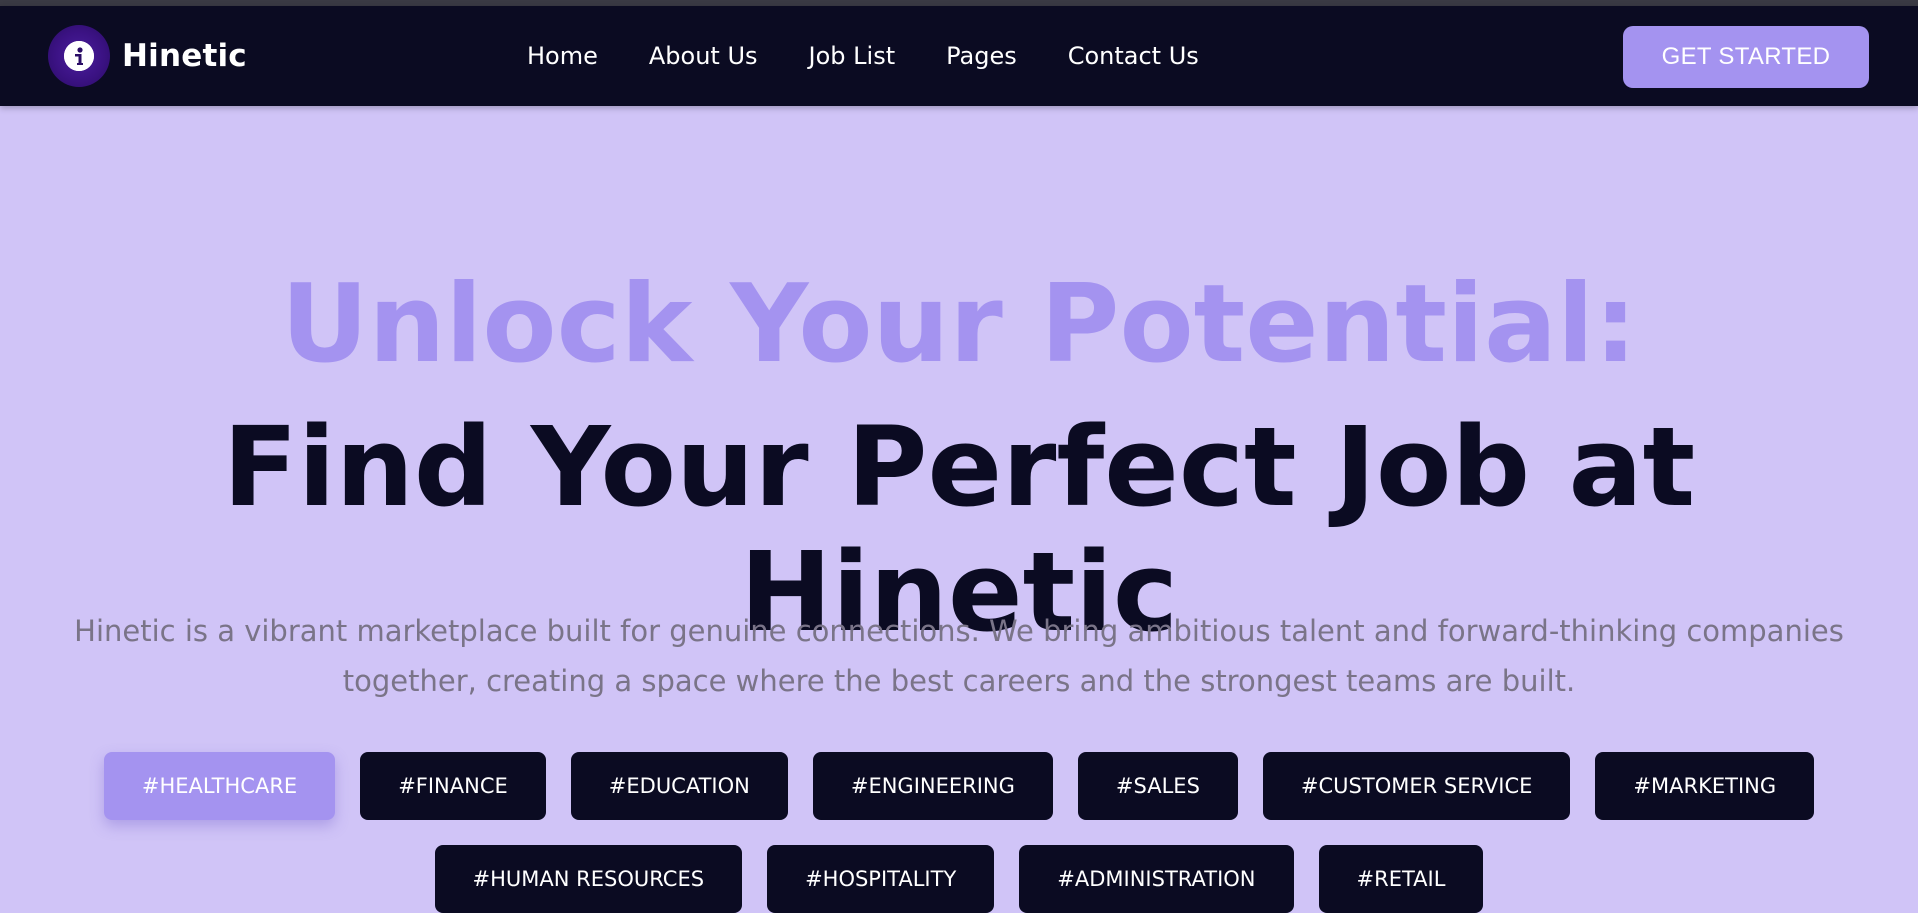  Describe the element at coordinates (1133, 56) in the screenshot. I see `nav-contact-us: Contact Us` at that location.